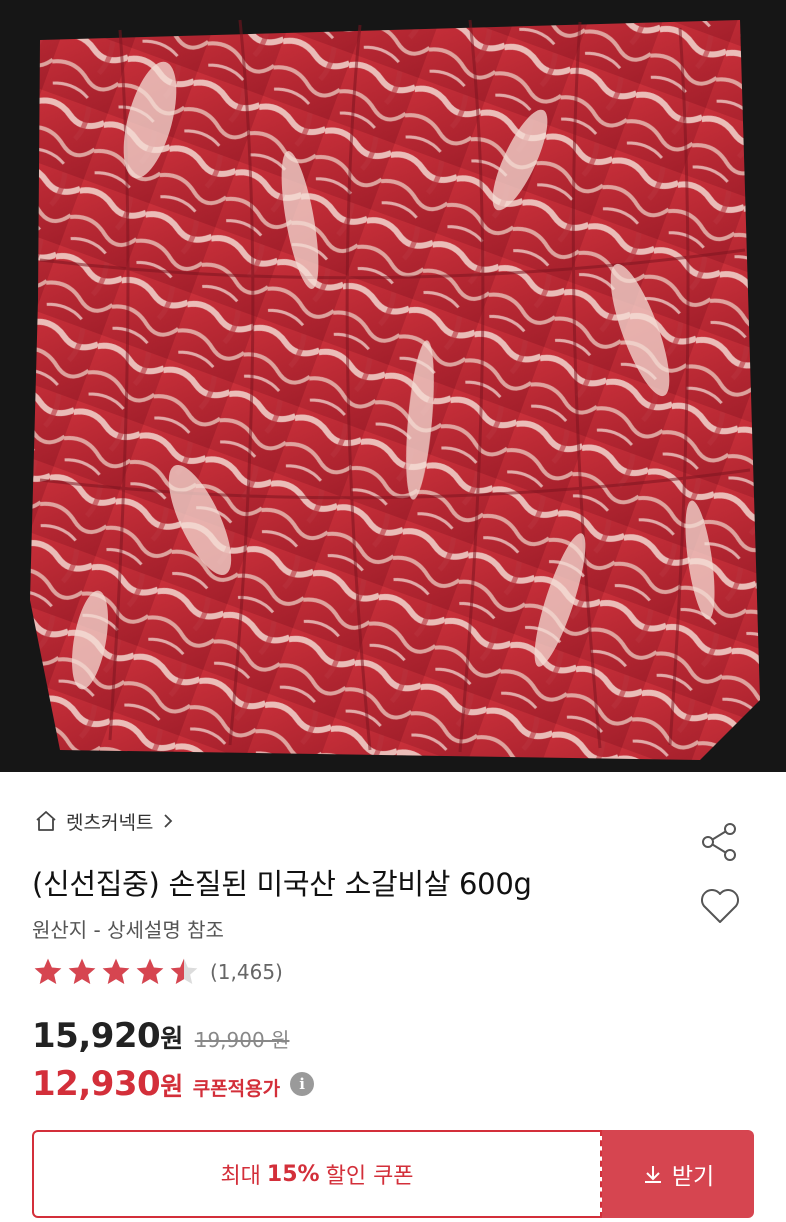 This screenshot has height=1222, width=786. What do you see at coordinates (302, 1084) in the screenshot?
I see `info-icon: i` at bounding box center [302, 1084].